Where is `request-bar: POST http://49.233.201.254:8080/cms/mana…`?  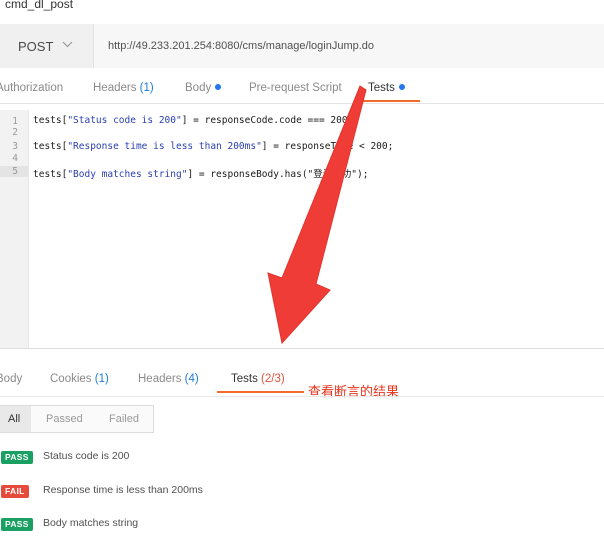
request-bar: POST http://49.233.201.254:8080/cms/mana… is located at coordinates (302, 46).